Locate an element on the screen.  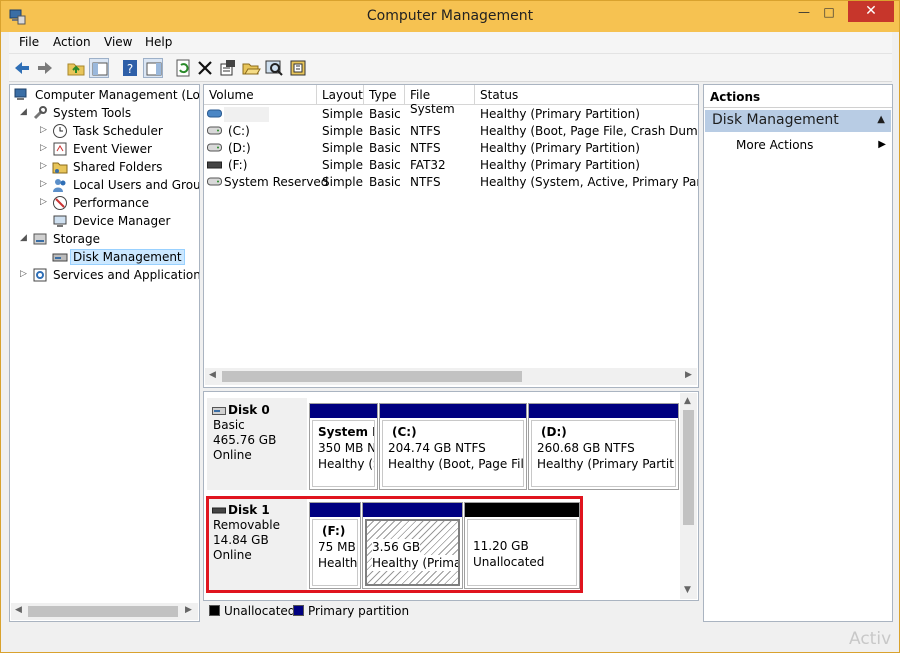
partition-system-reserved: System Re 350 MB NT Healthy (S is located at coordinates (343, 446).